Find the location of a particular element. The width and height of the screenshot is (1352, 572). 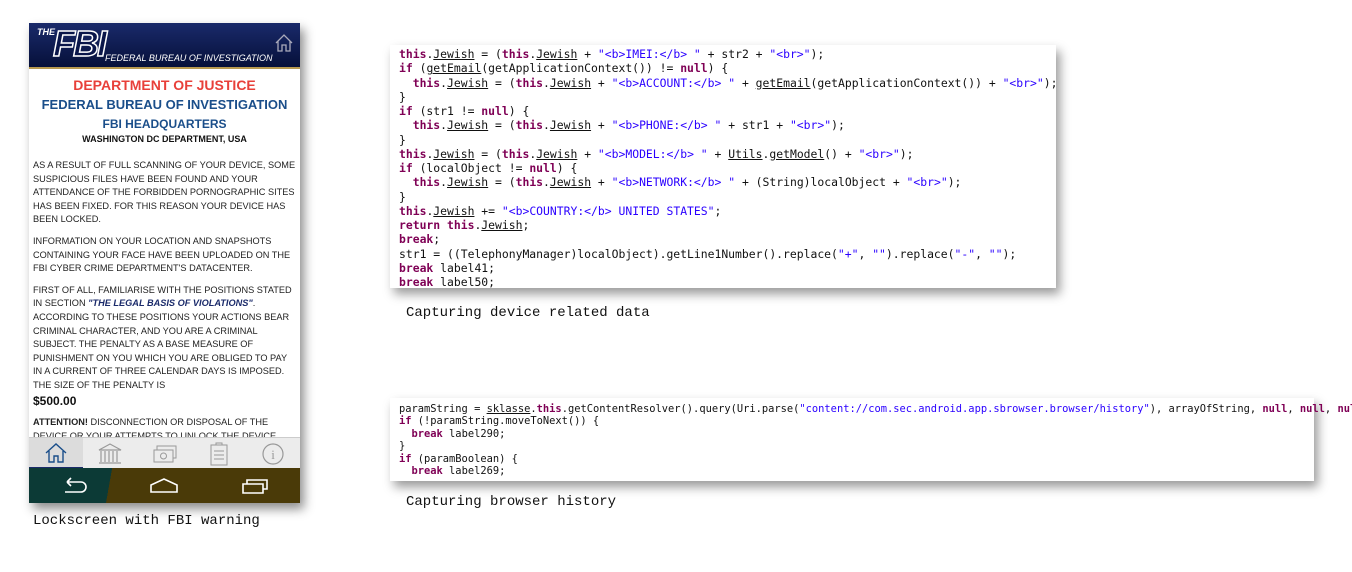

code-string: "<b>ACCOUNT:</b> " is located at coordinates (673, 82).